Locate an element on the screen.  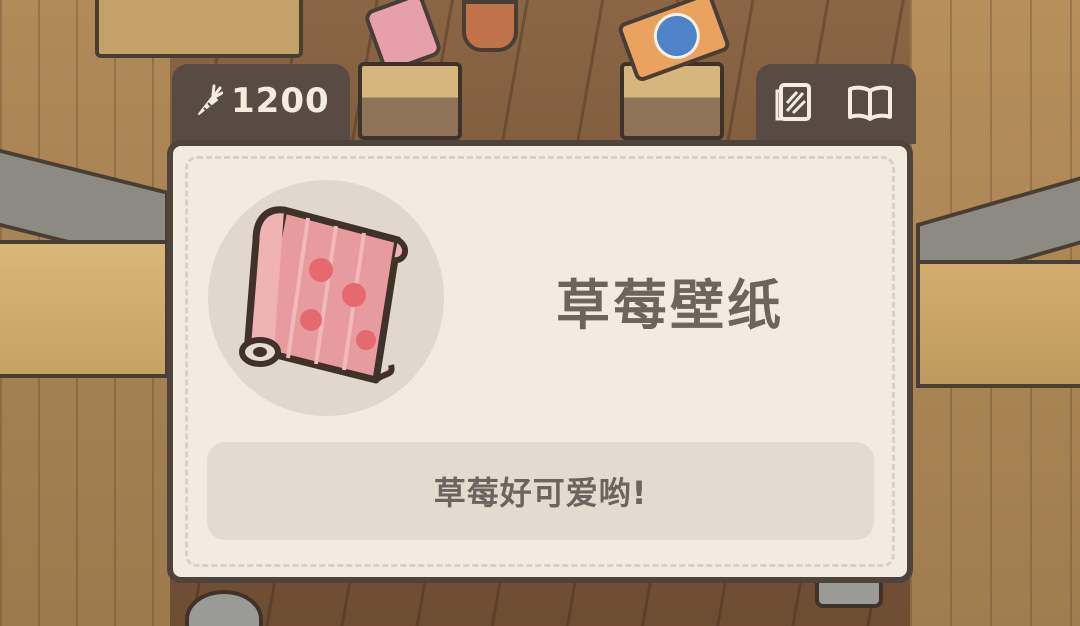
book-icon is located at coordinates (870, 103).